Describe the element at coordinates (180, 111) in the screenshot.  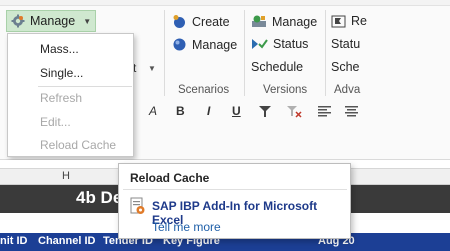
I see `bold-button: B` at that location.